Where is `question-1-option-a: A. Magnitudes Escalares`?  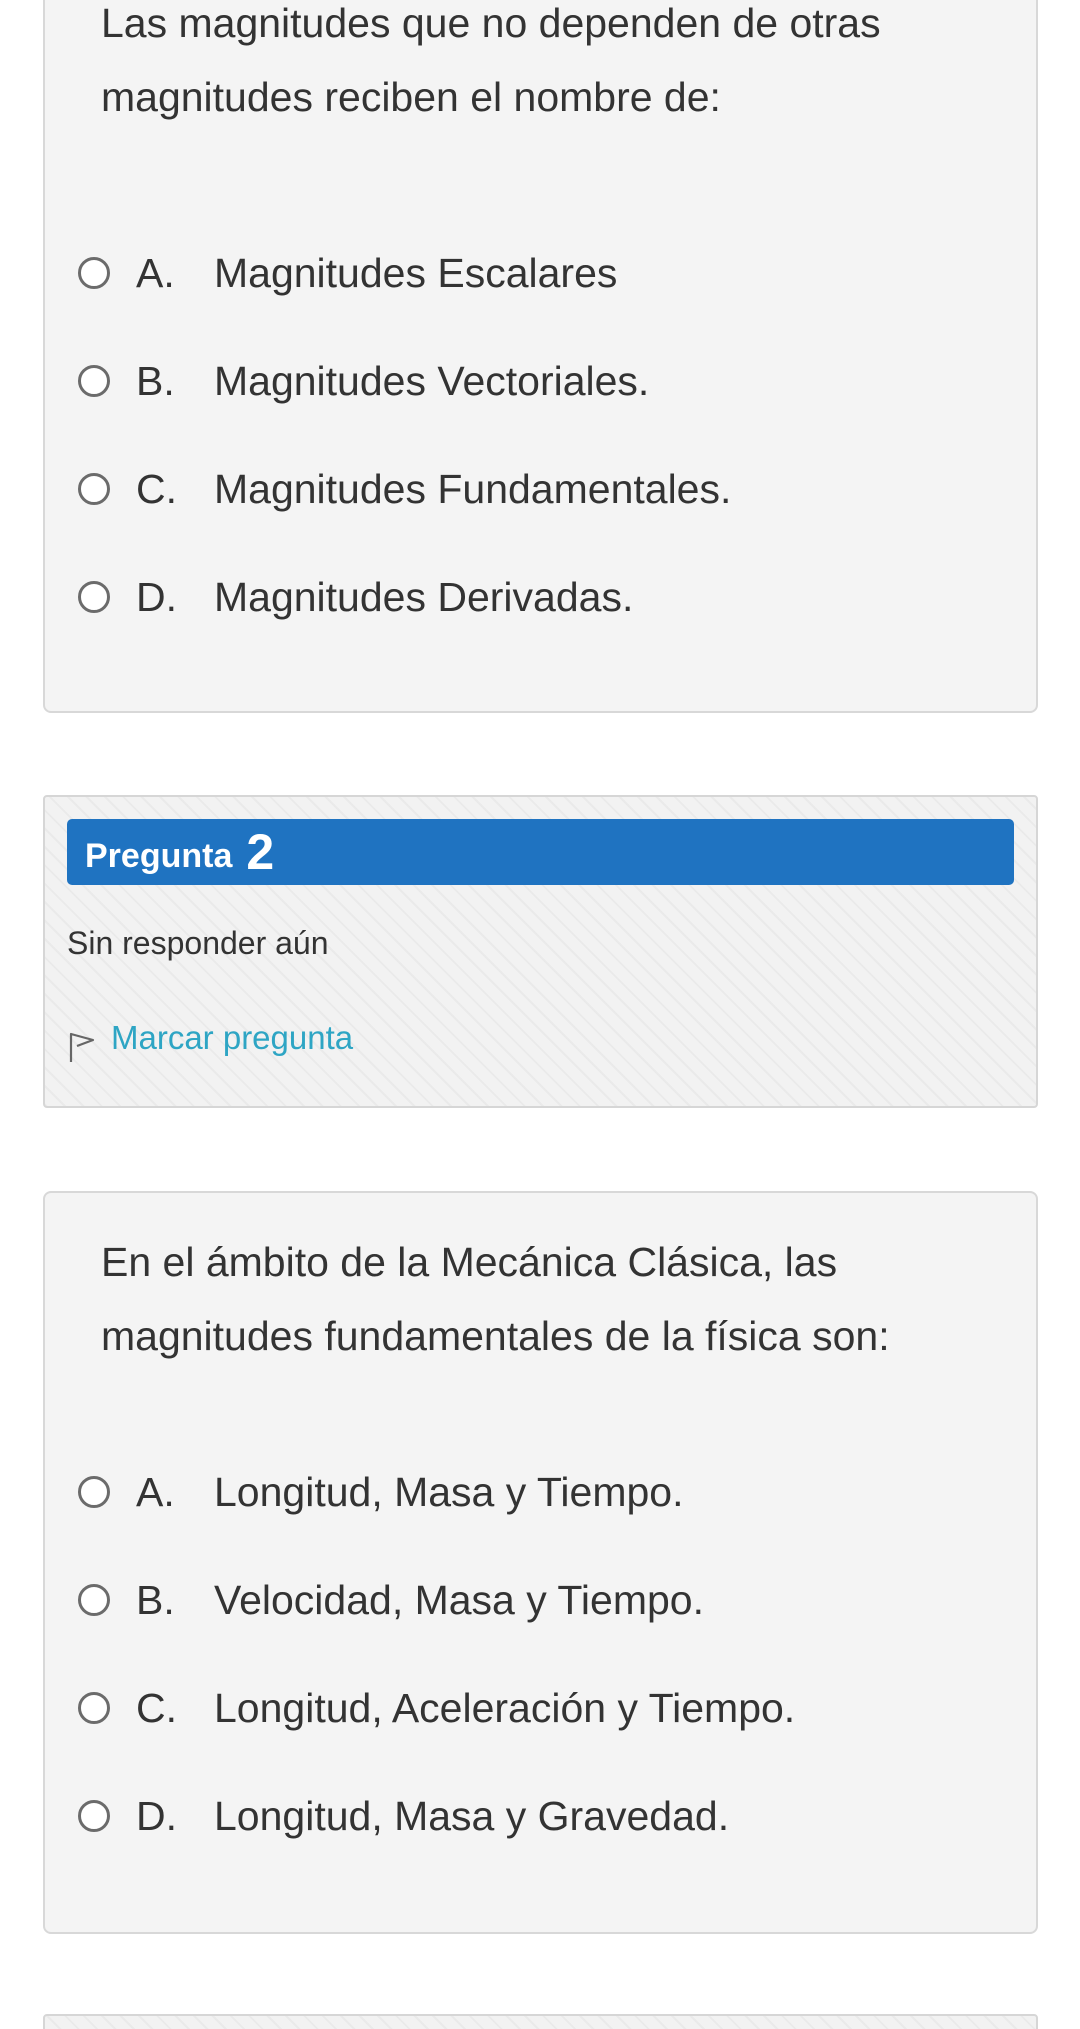
question-1-option-a: A. Magnitudes Escalares is located at coordinates (564, 273).